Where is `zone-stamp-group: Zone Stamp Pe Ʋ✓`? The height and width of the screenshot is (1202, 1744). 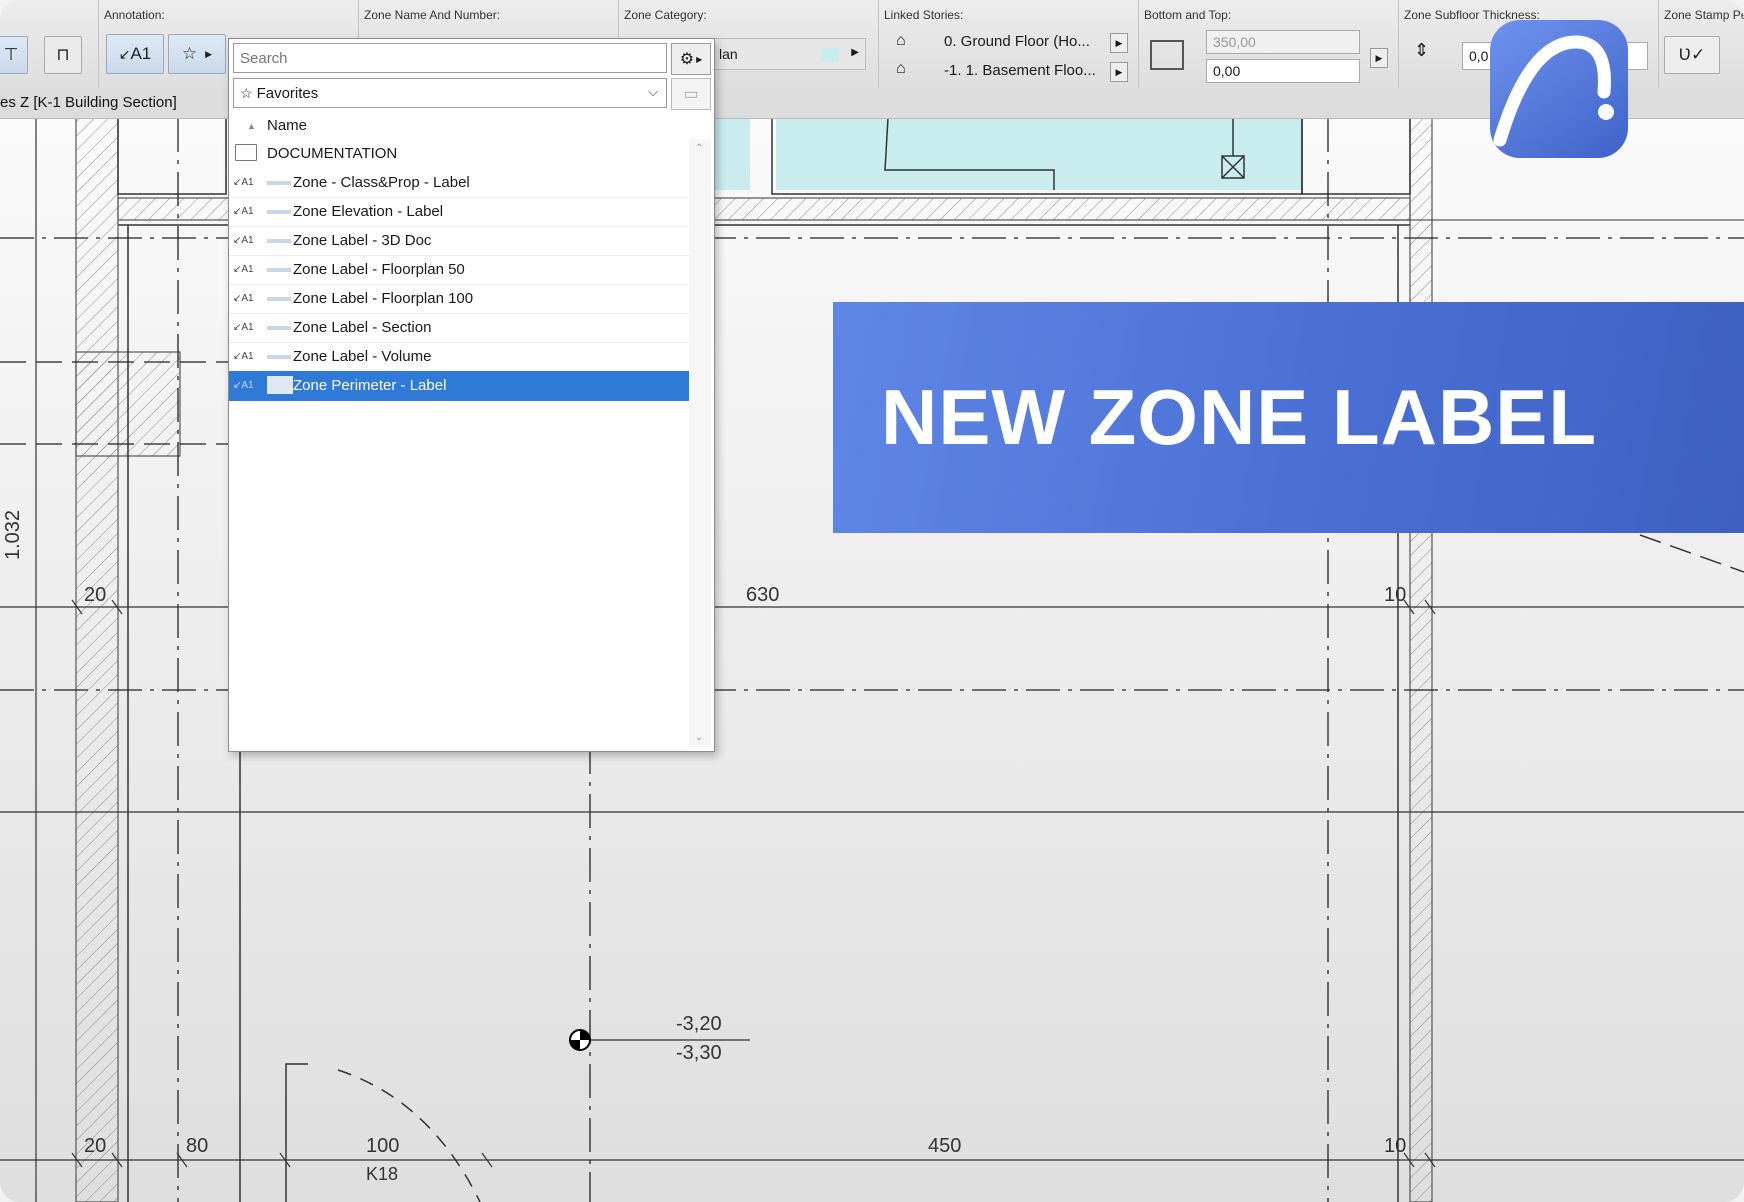 zone-stamp-group: Zone Stamp Pe Ʋ✓ is located at coordinates (1701, 44).